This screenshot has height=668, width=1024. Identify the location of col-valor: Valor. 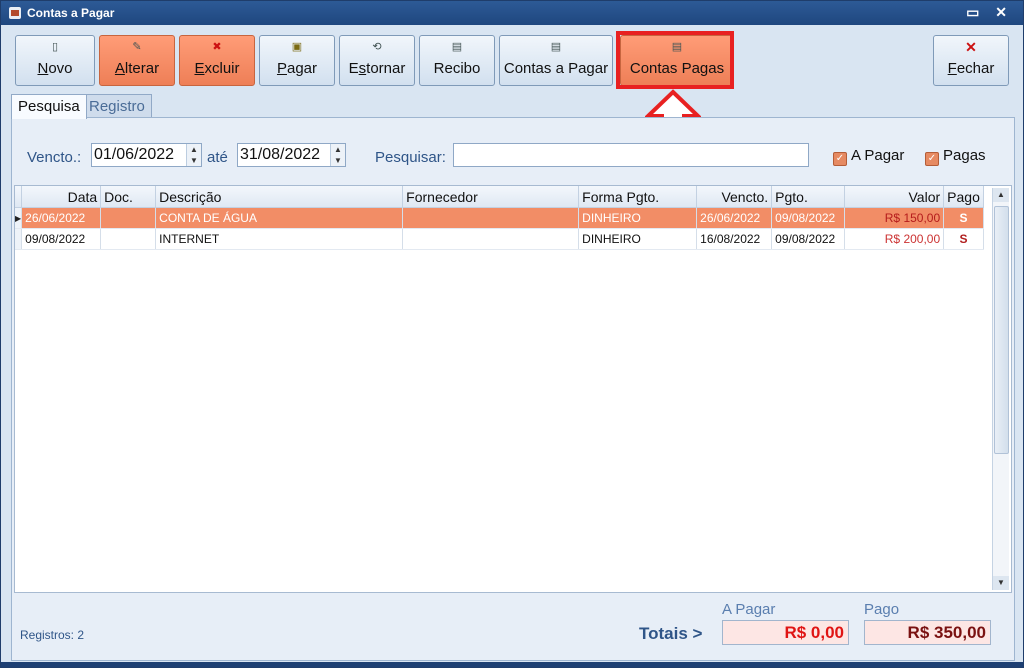
(894, 197).